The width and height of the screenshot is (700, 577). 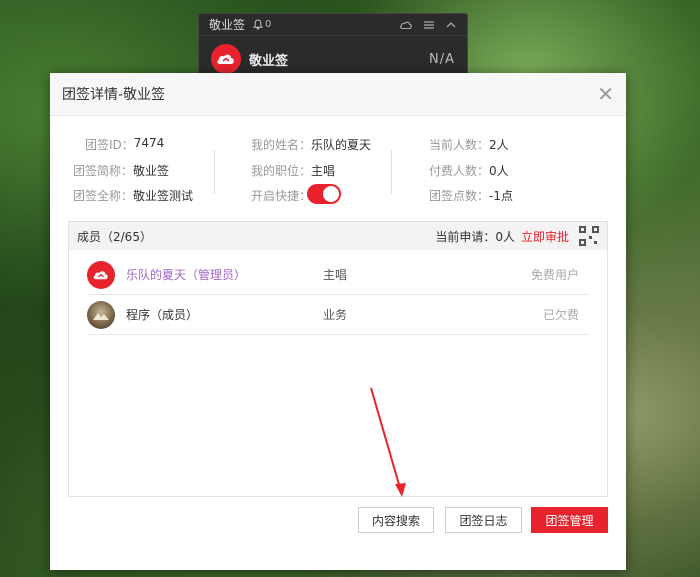 I want to click on notification-count: 0, so click(x=268, y=24).